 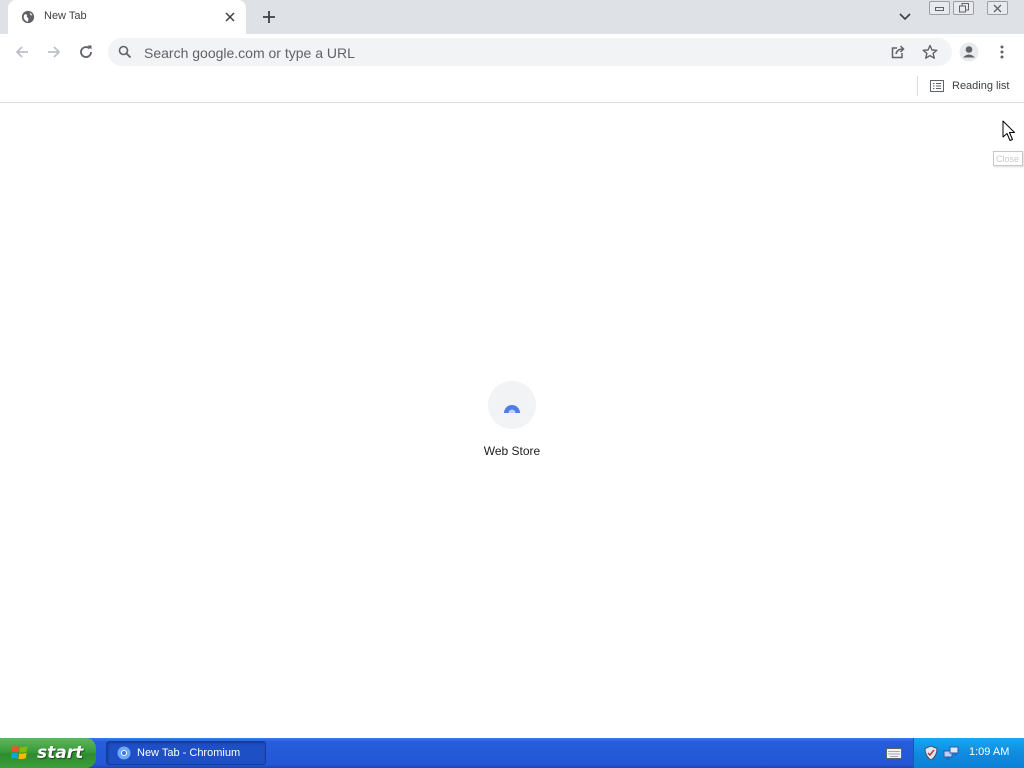 I want to click on address-input, so click(x=504, y=53).